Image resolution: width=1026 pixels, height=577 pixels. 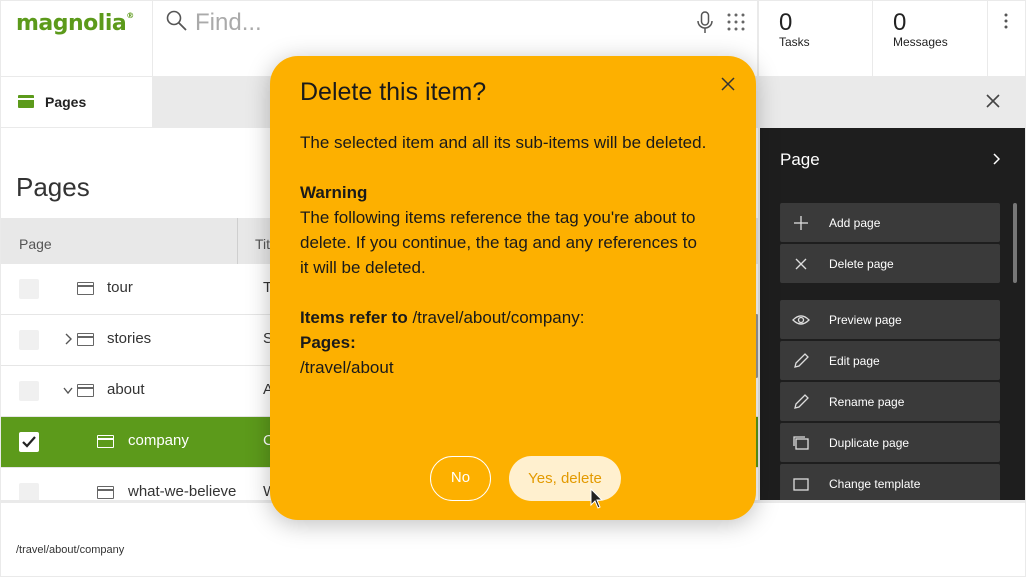 What do you see at coordinates (861, 264) in the screenshot?
I see `action-label: Delete page` at bounding box center [861, 264].